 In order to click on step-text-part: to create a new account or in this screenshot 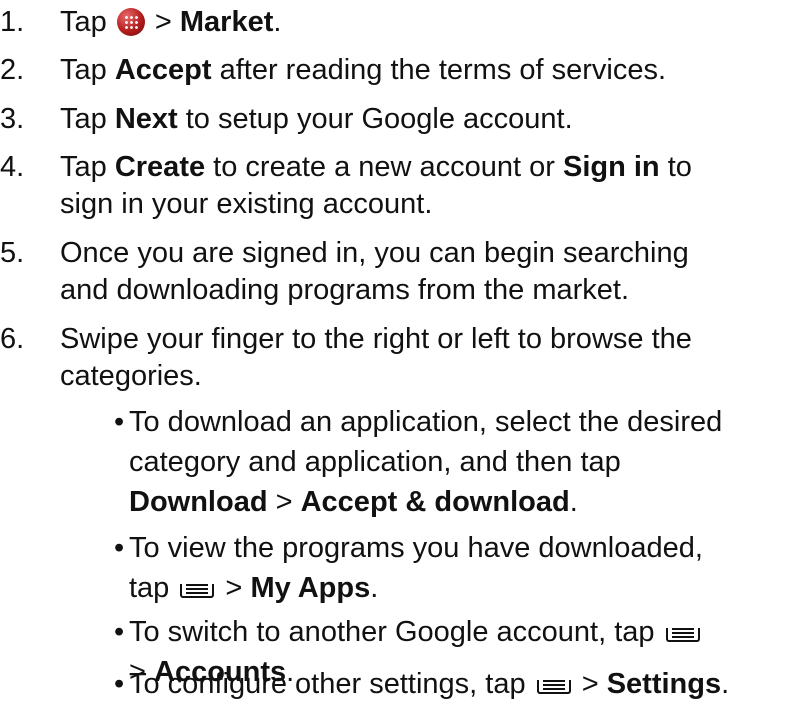, I will do `click(384, 167)`.